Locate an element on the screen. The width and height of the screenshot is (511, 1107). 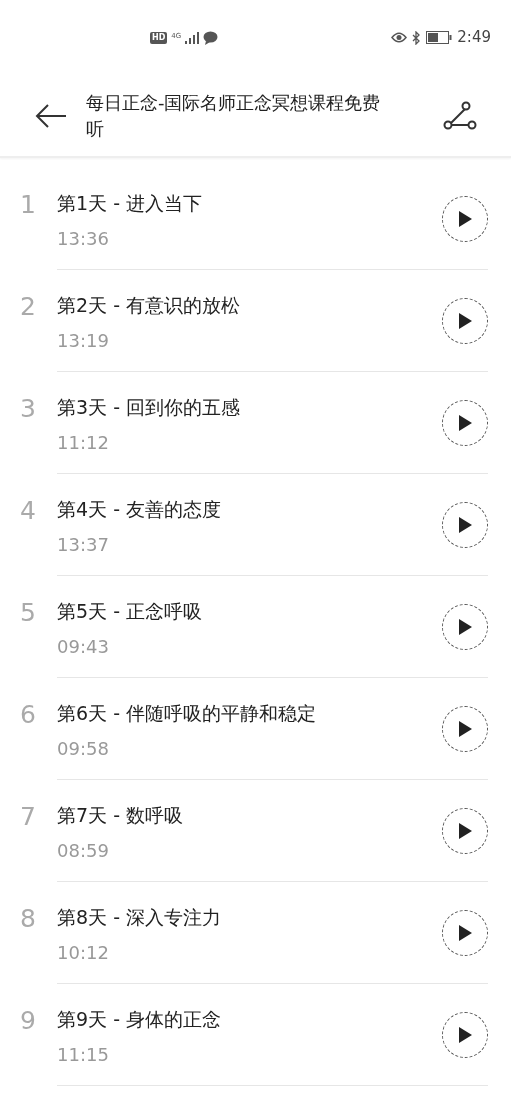
episode-duration: 08:59 is located at coordinates (83, 850).